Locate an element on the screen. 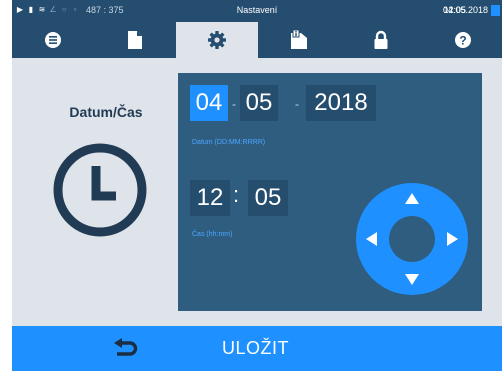  tab-settings is located at coordinates (217, 40).